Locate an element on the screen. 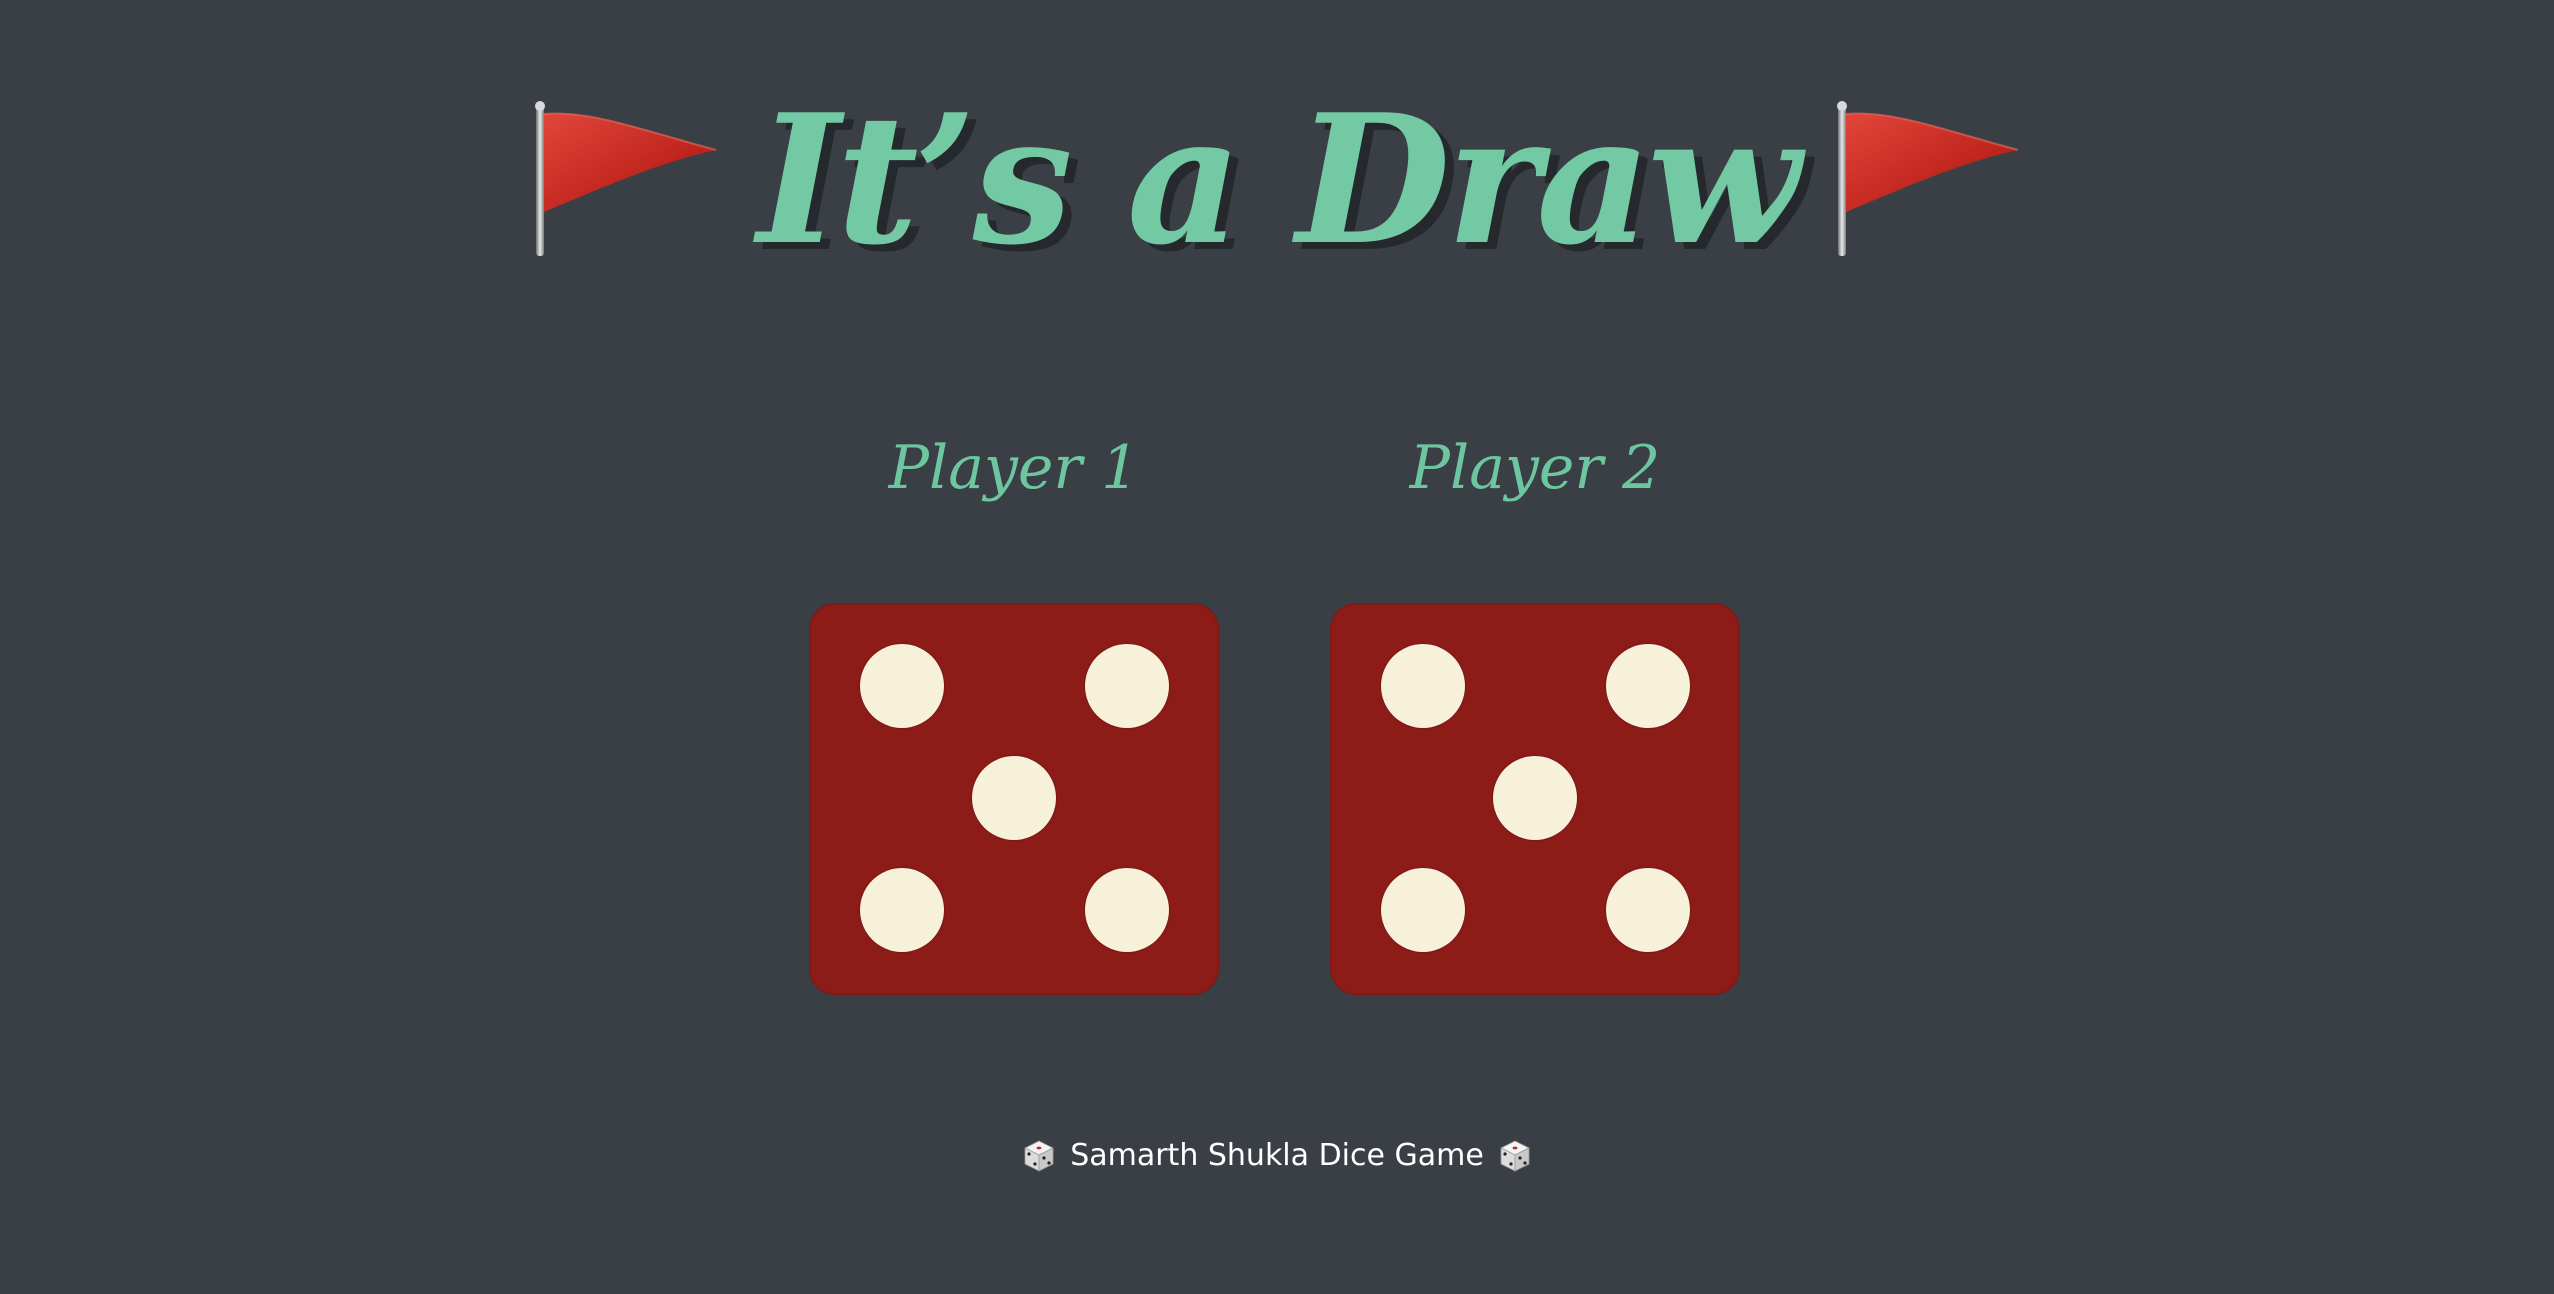 The height and width of the screenshot is (1294, 2554). footer-text: Samarth Shukla Dice Game is located at coordinates (1277, 1155).